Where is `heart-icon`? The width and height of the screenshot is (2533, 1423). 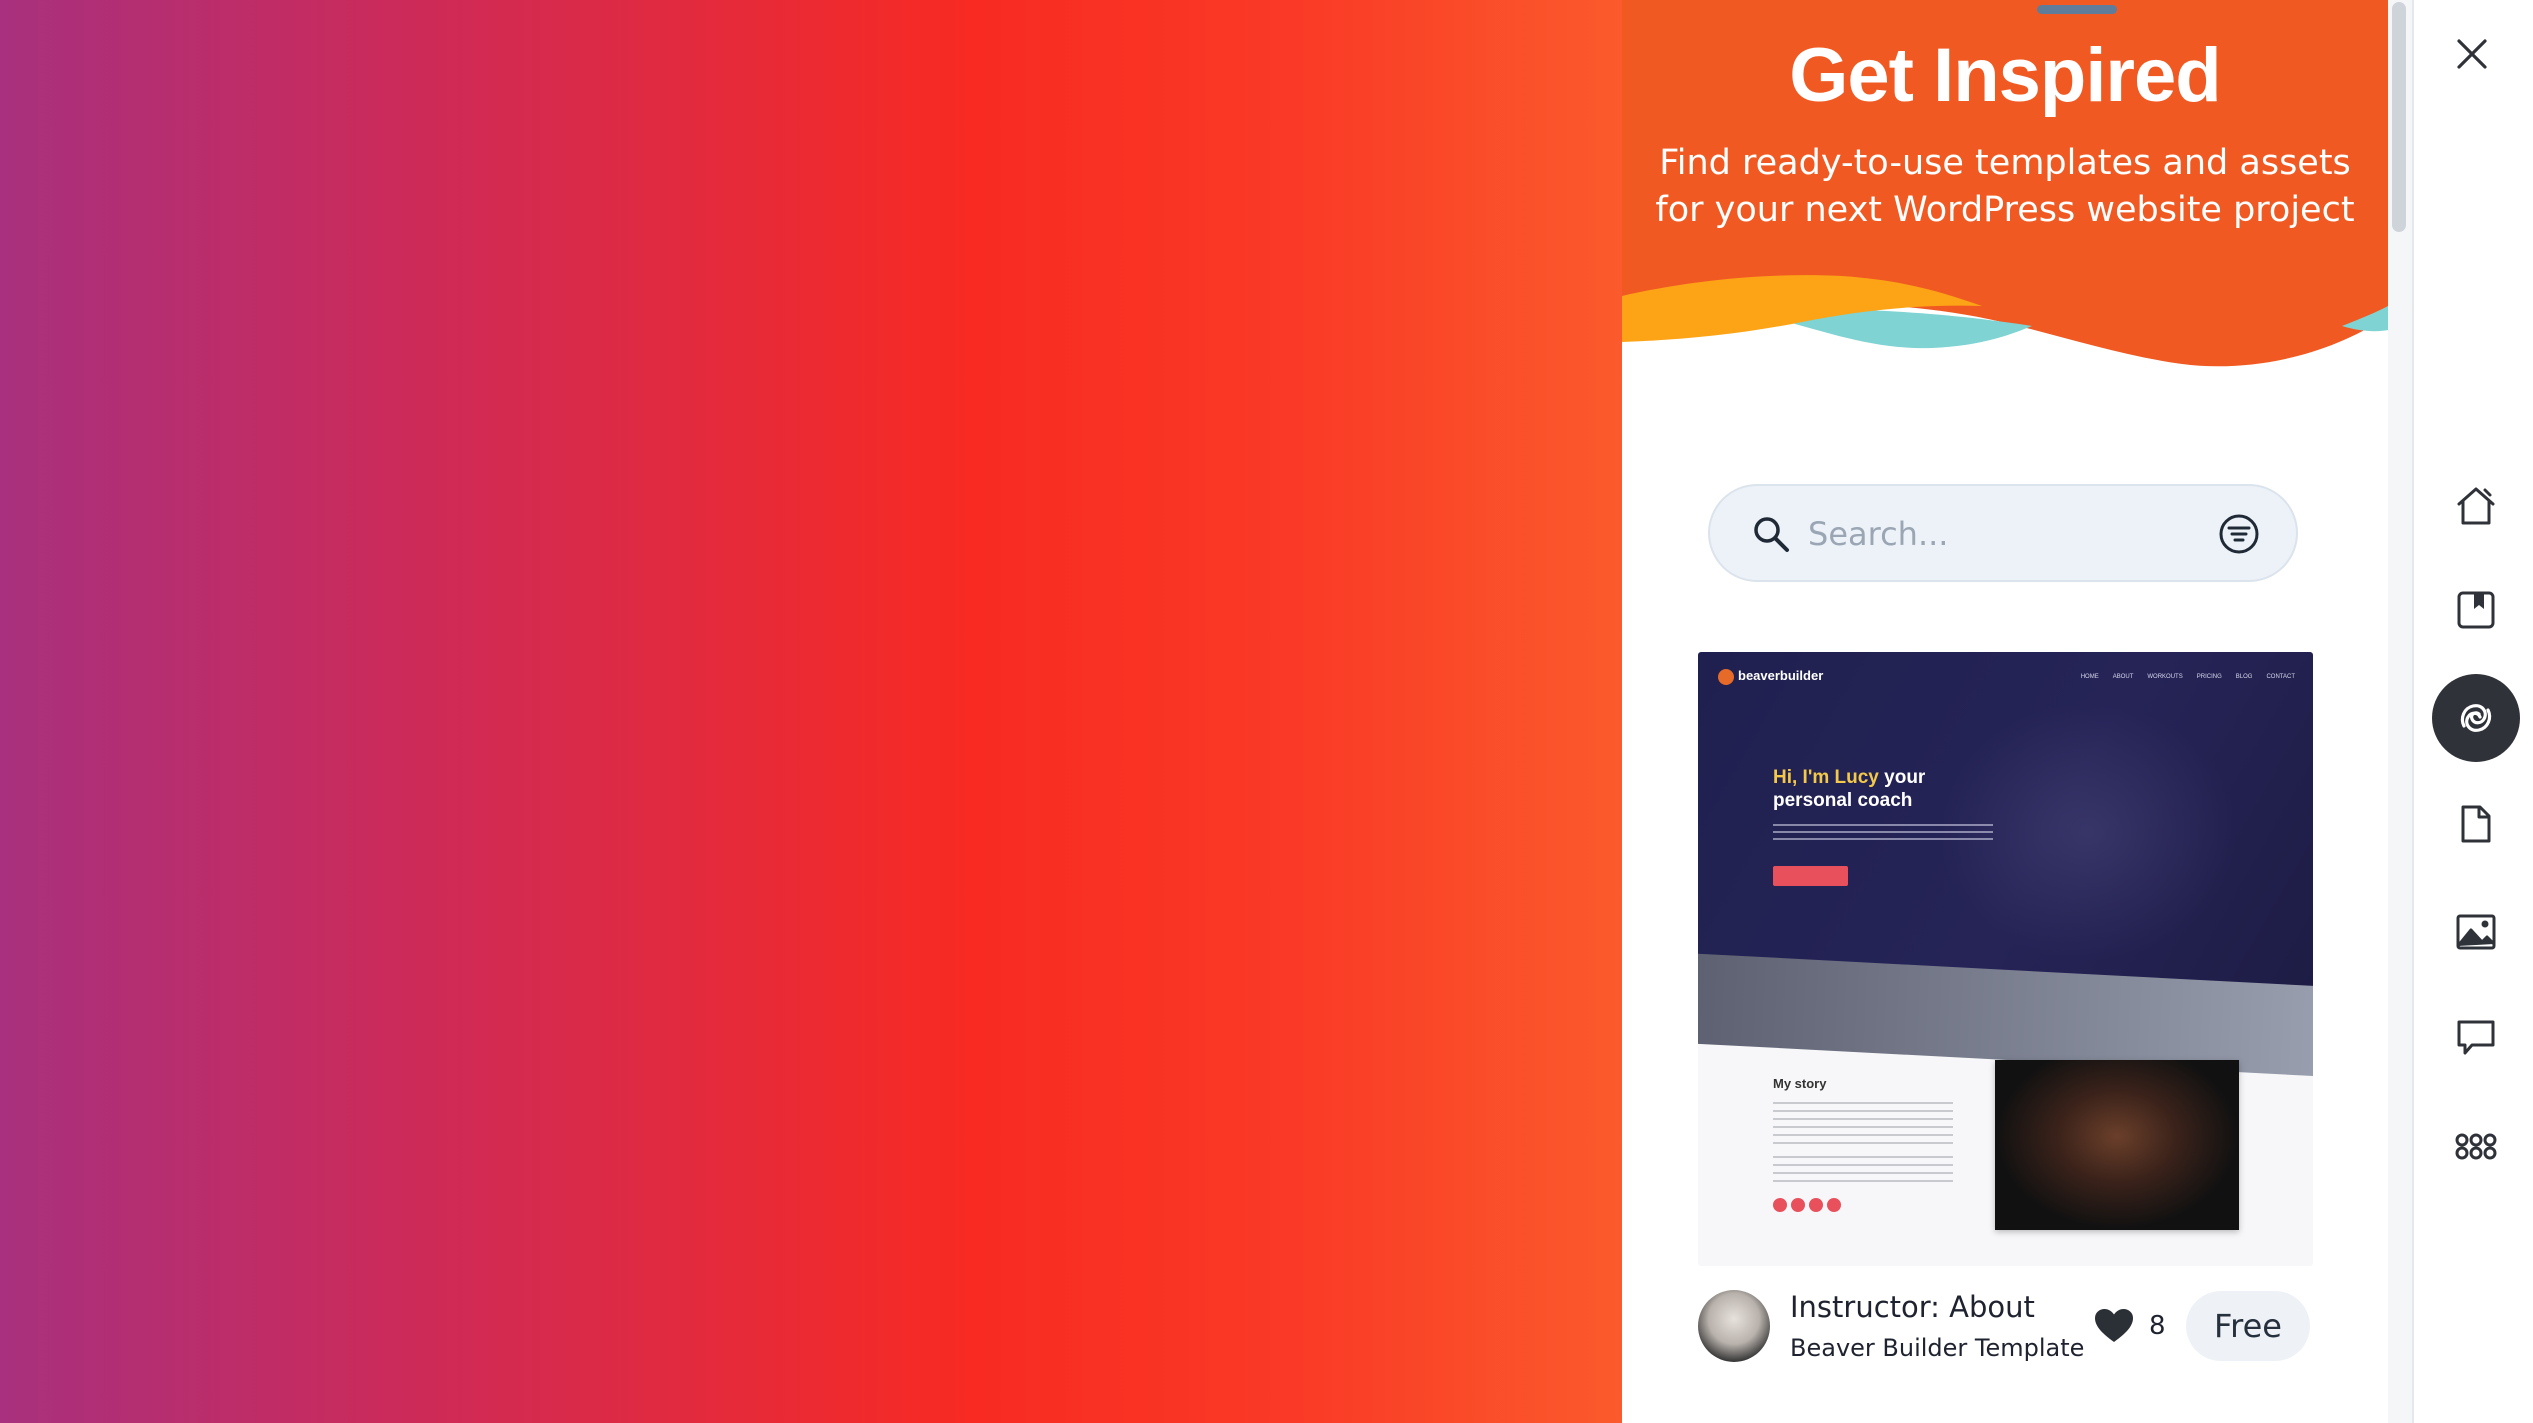
heart-icon is located at coordinates (2114, 1326).